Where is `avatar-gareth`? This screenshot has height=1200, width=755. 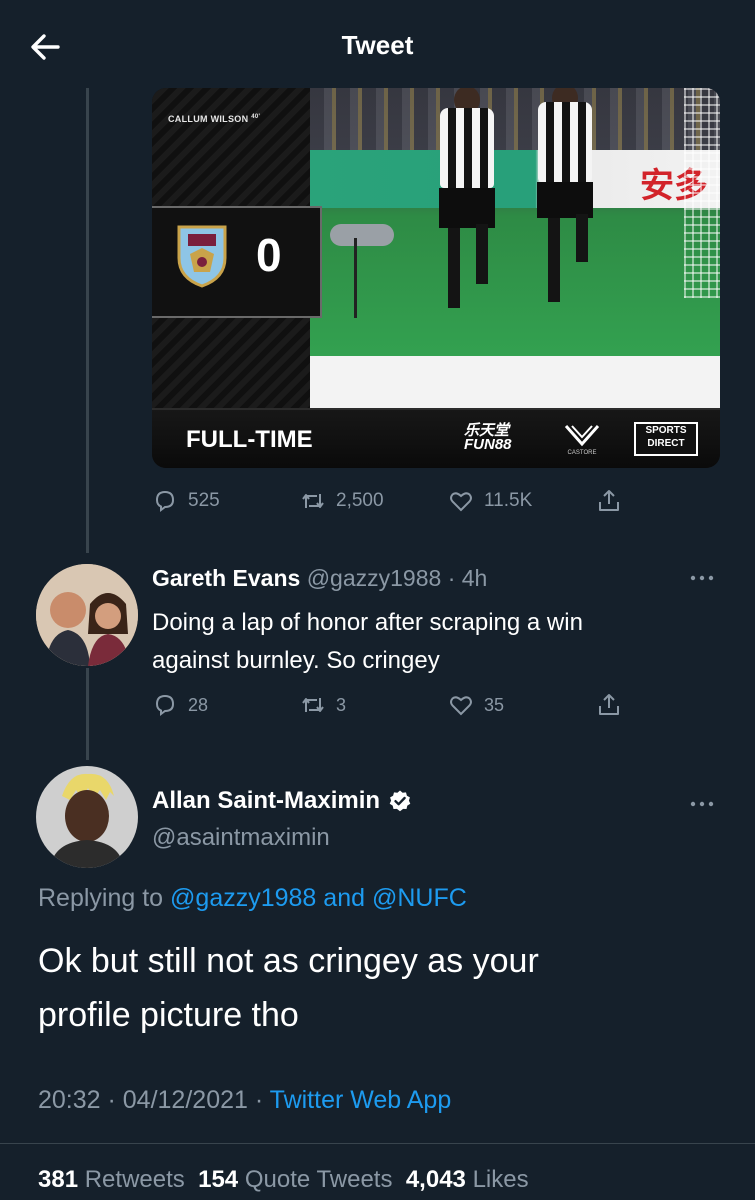 avatar-gareth is located at coordinates (87, 615).